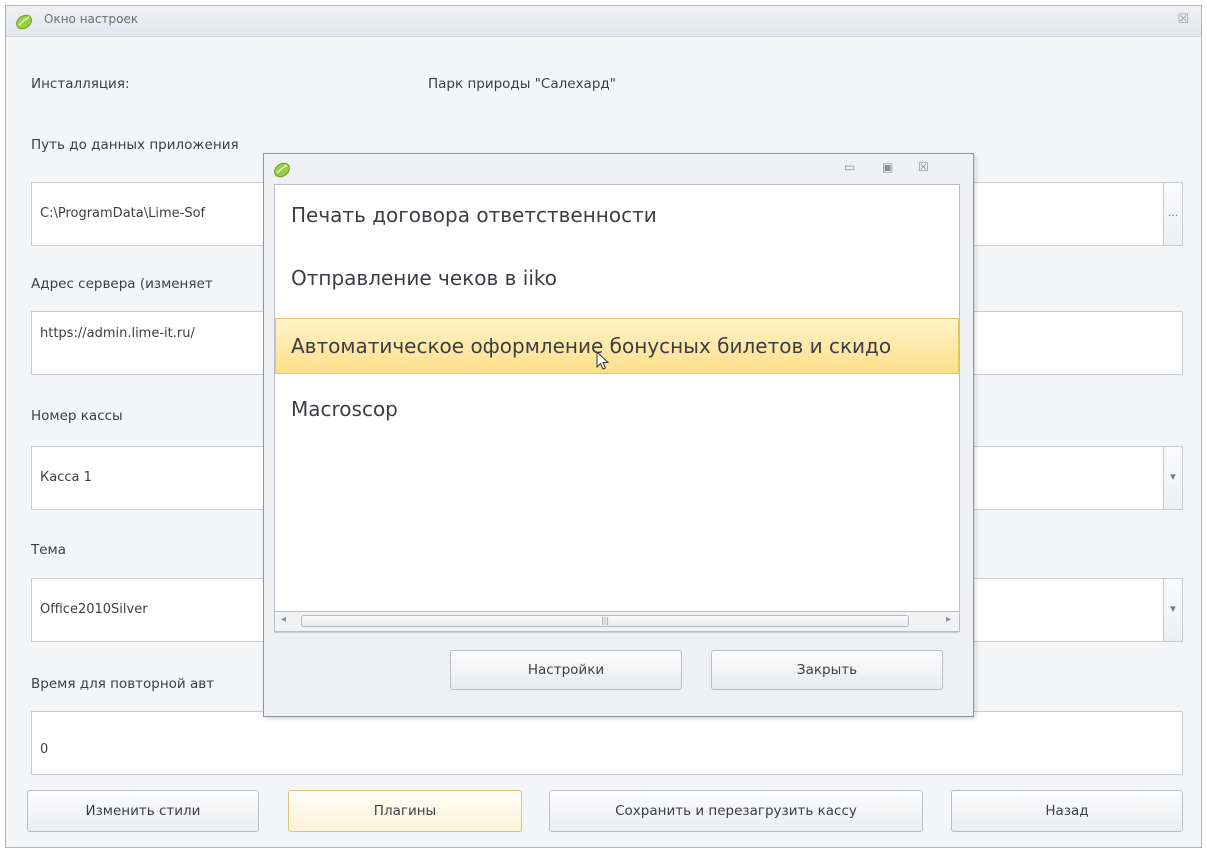 This screenshot has height=853, width=1207. I want to click on theme-label: Тема, so click(49, 550).